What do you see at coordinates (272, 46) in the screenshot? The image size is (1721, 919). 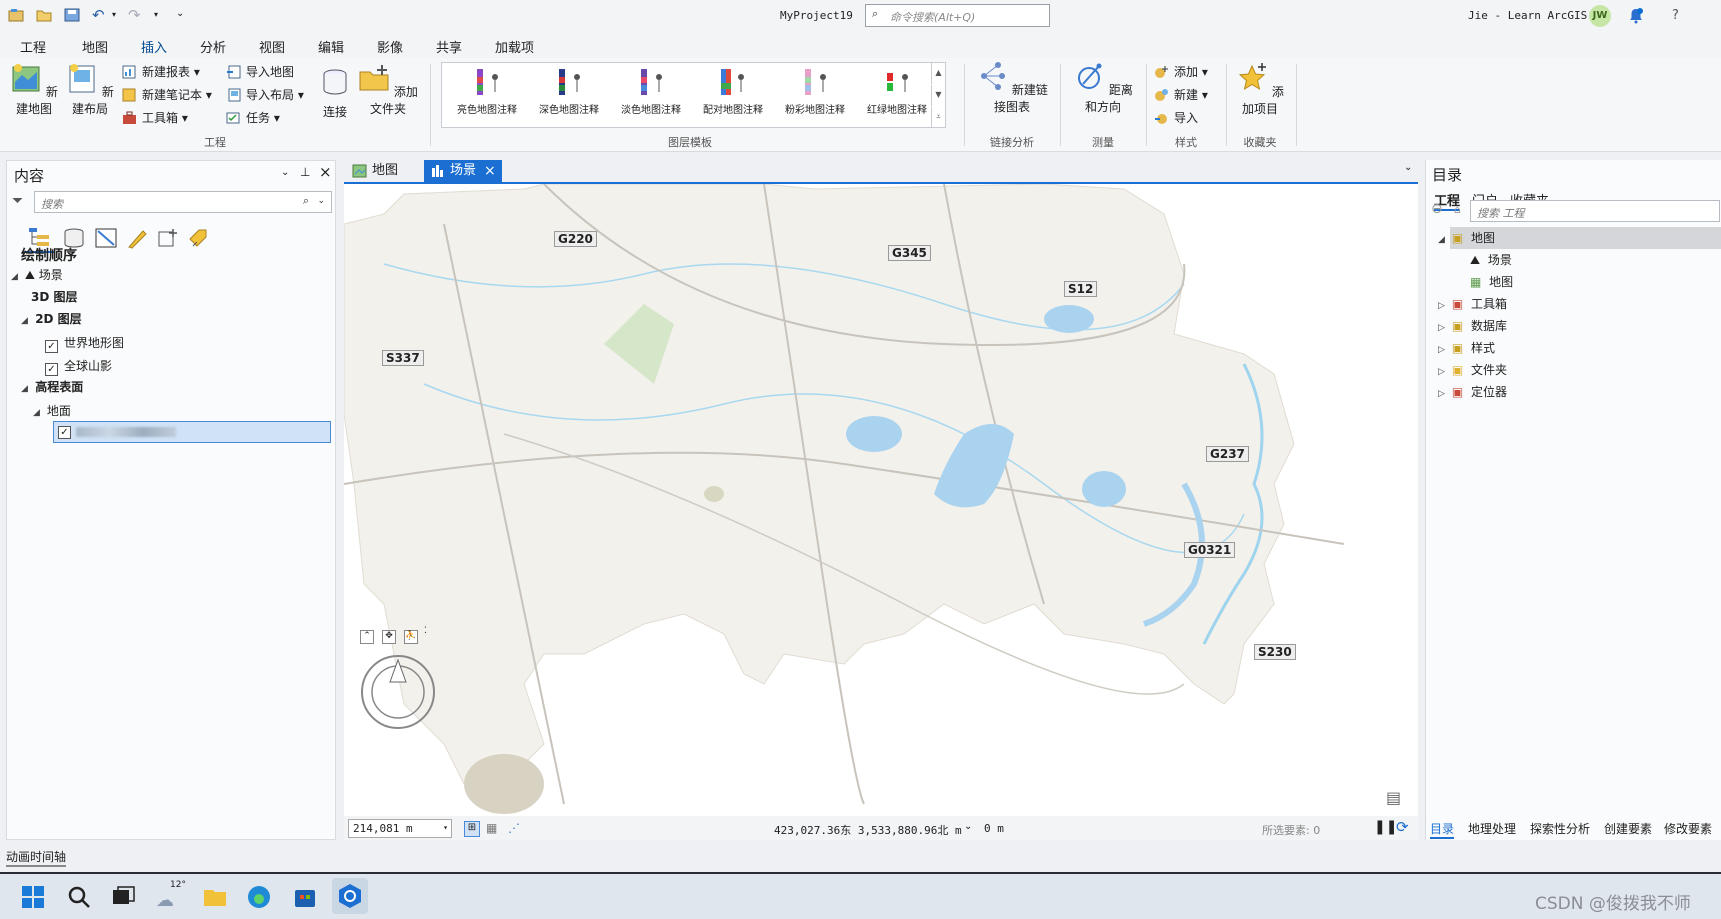 I see `tab-view: 视图` at bounding box center [272, 46].